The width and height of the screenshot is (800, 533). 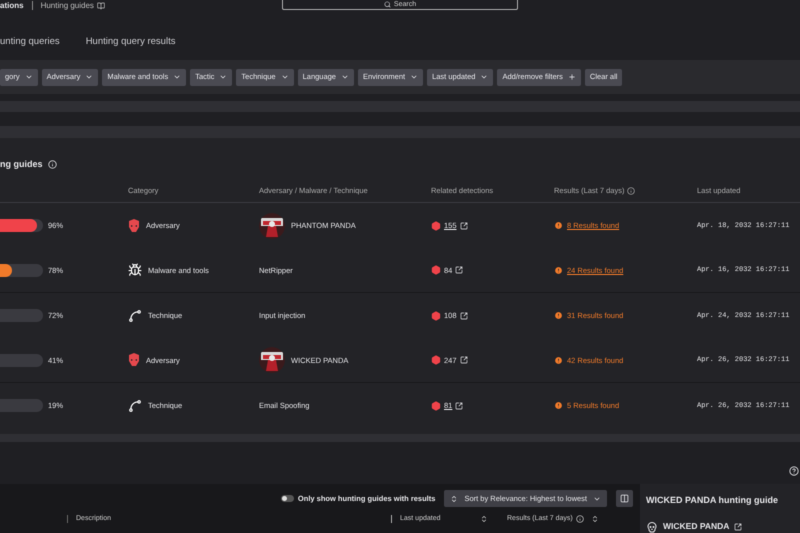 What do you see at coordinates (21, 164) in the screenshot?
I see `section-title: ng guides` at bounding box center [21, 164].